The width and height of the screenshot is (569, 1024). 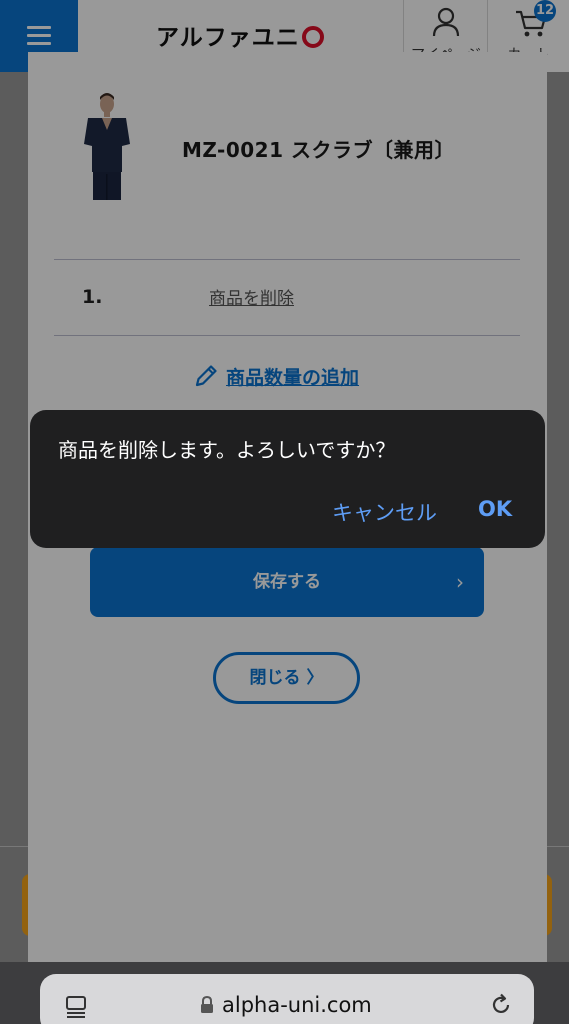 What do you see at coordinates (287, 479) in the screenshot?
I see `confirm-dialog: 商品を削除します。よろしいですか？ キャンセル OK` at bounding box center [287, 479].